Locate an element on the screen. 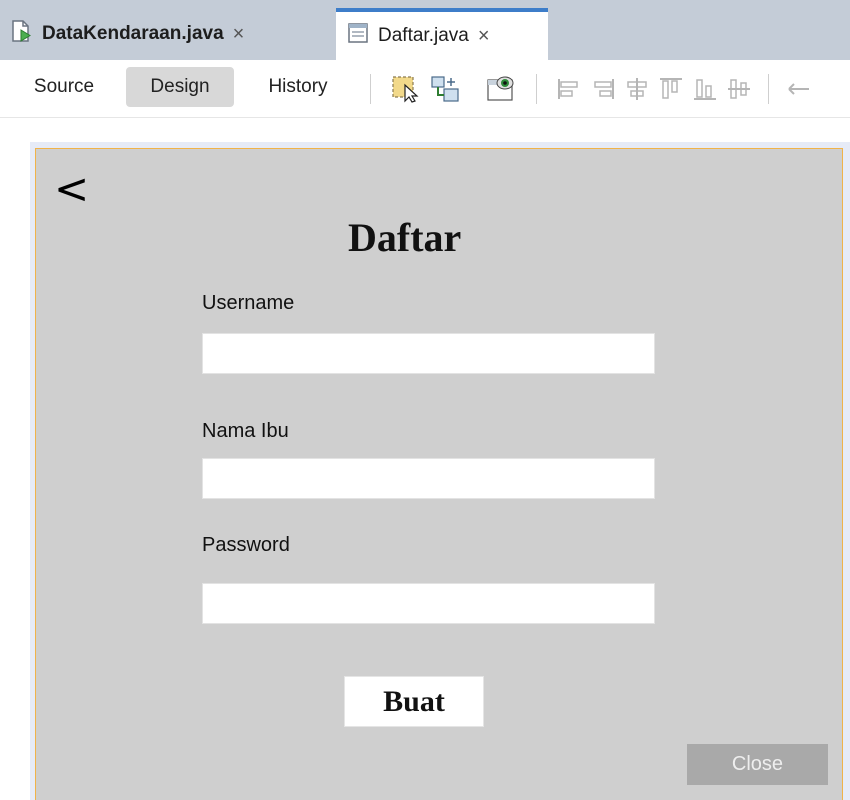 This screenshot has width=850, height=800. change-horizontal-resizability-icon is located at coordinates (799, 89).